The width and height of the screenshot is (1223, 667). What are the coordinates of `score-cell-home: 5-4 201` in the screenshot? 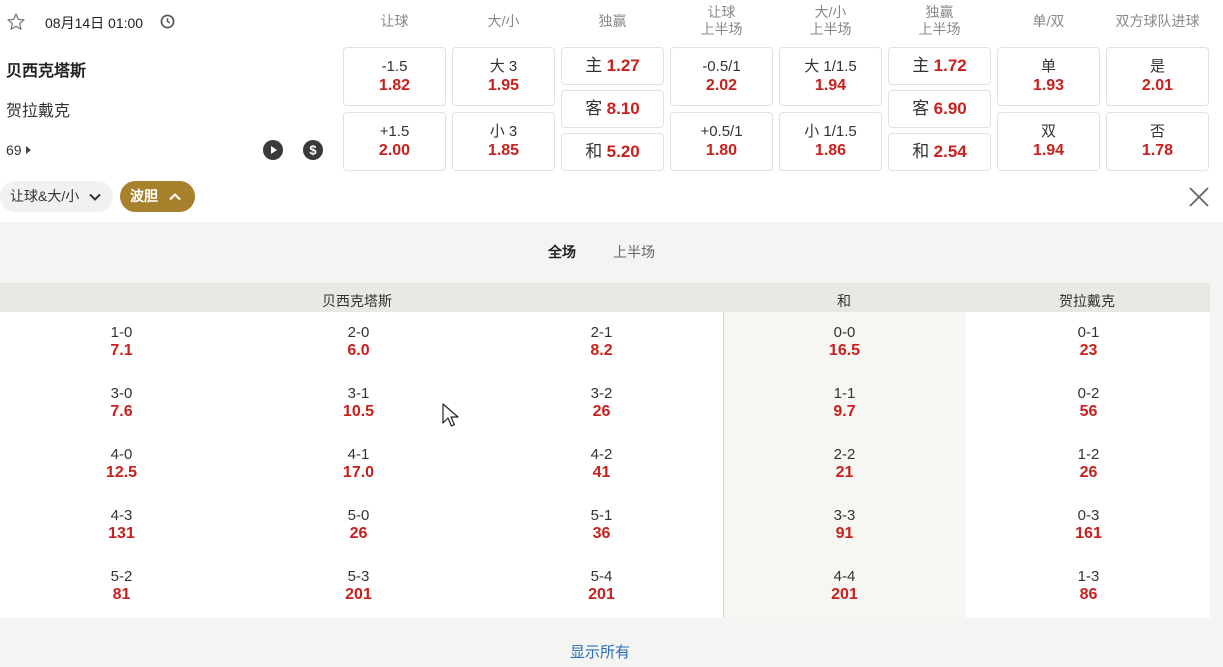 It's located at (601, 586).